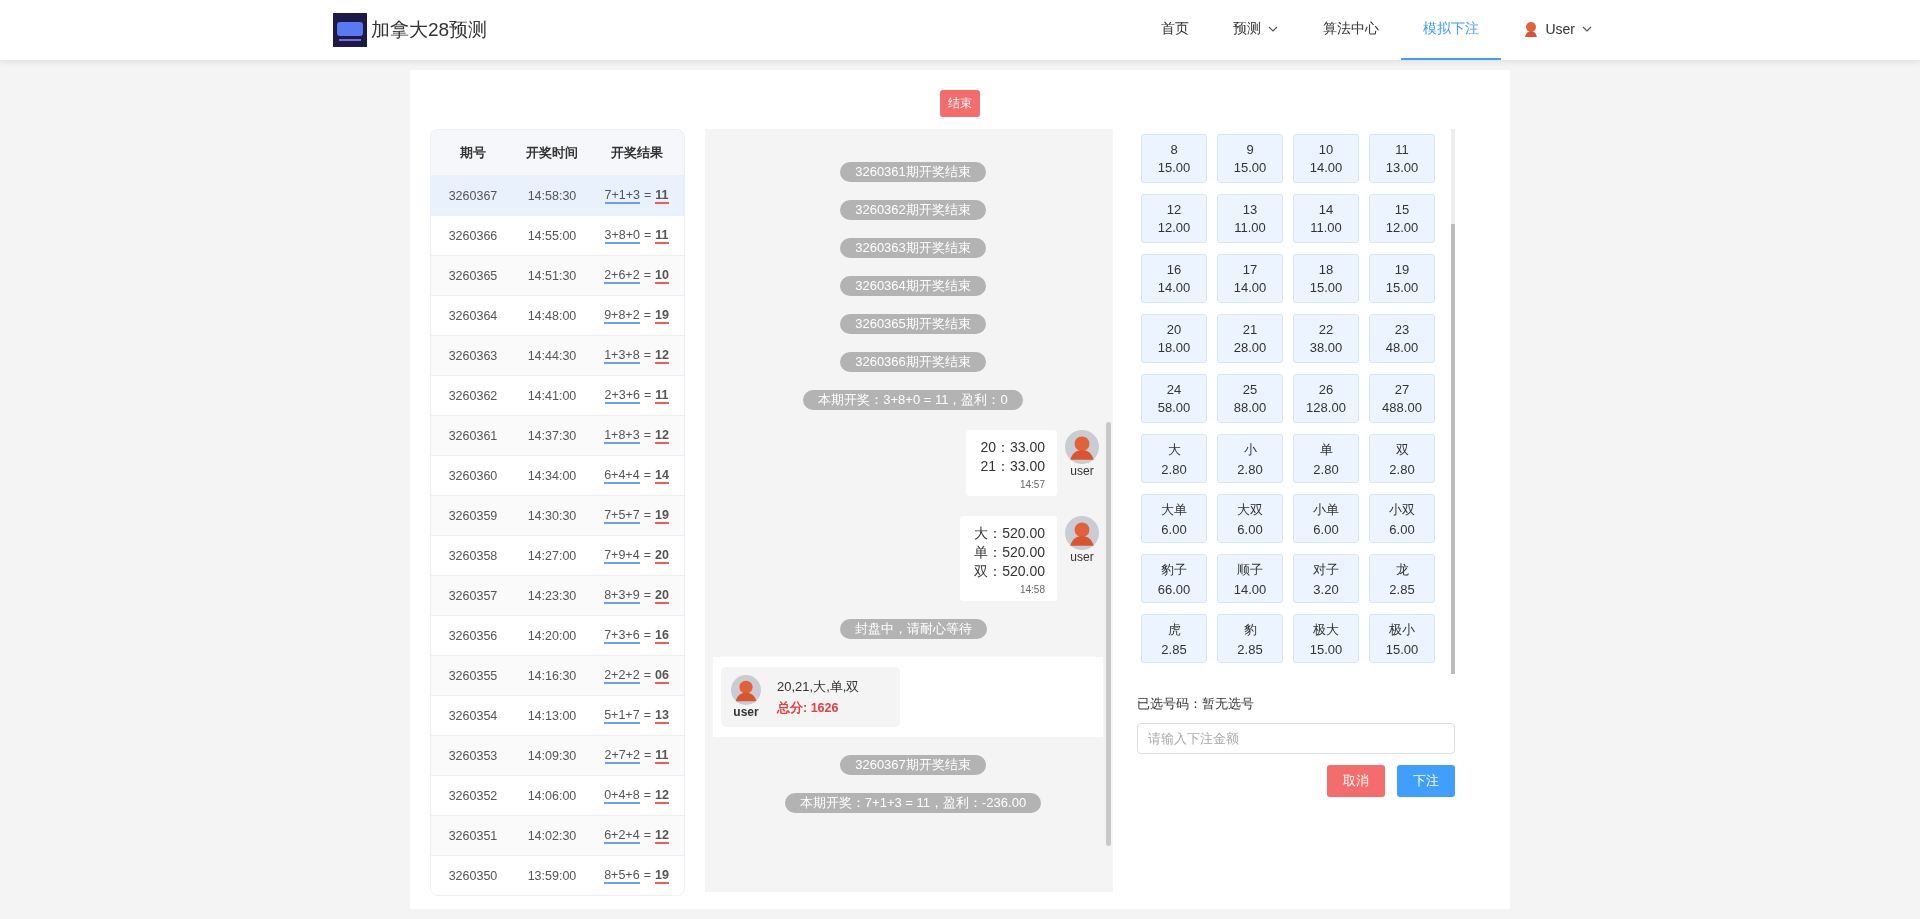  I want to click on odds-option: 豹 2.85, so click(1250, 638).